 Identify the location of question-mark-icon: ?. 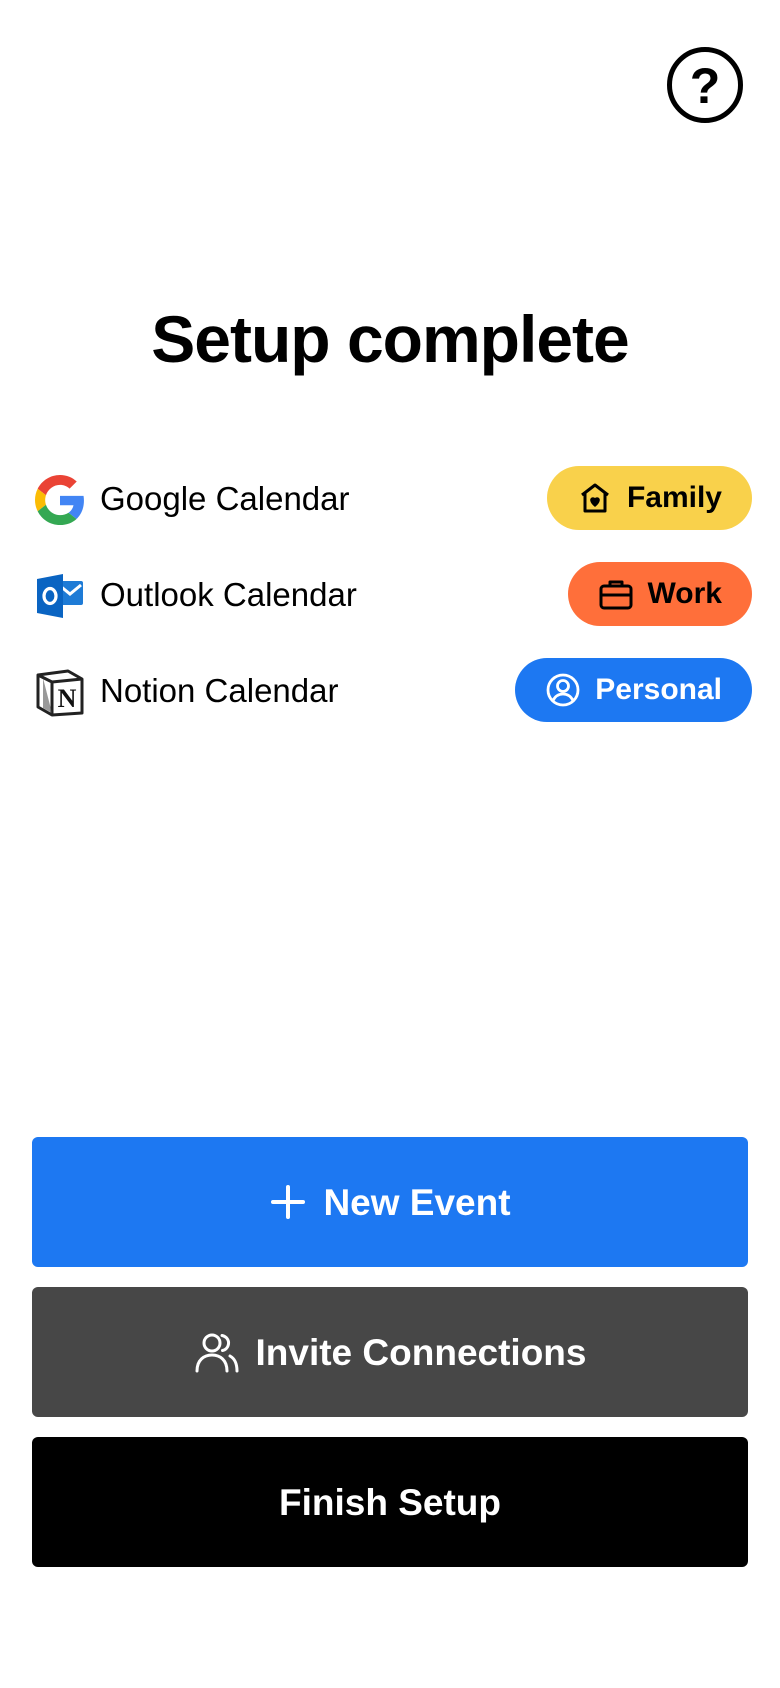
(705, 86).